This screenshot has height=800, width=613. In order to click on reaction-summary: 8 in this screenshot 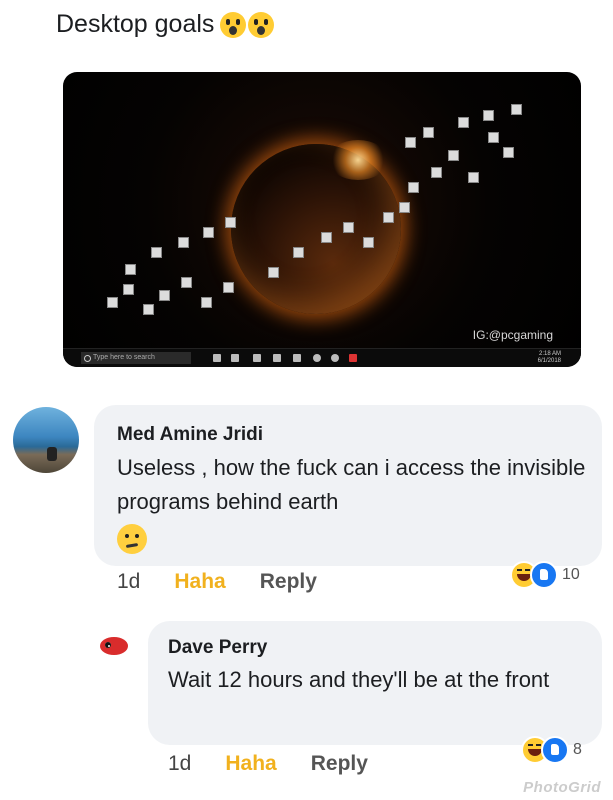, I will do `click(551, 750)`.